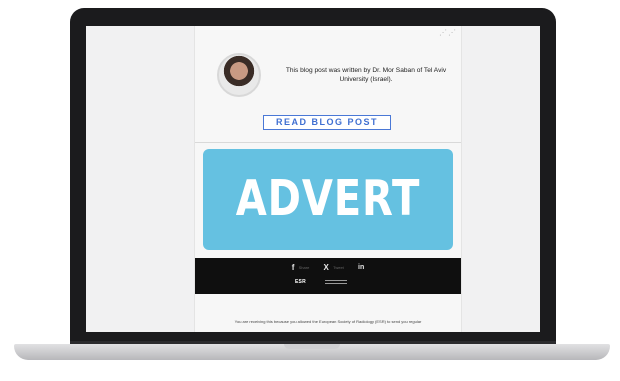 The image size is (620, 381). I want to click on facebook-share-link: f Share, so click(301, 267).